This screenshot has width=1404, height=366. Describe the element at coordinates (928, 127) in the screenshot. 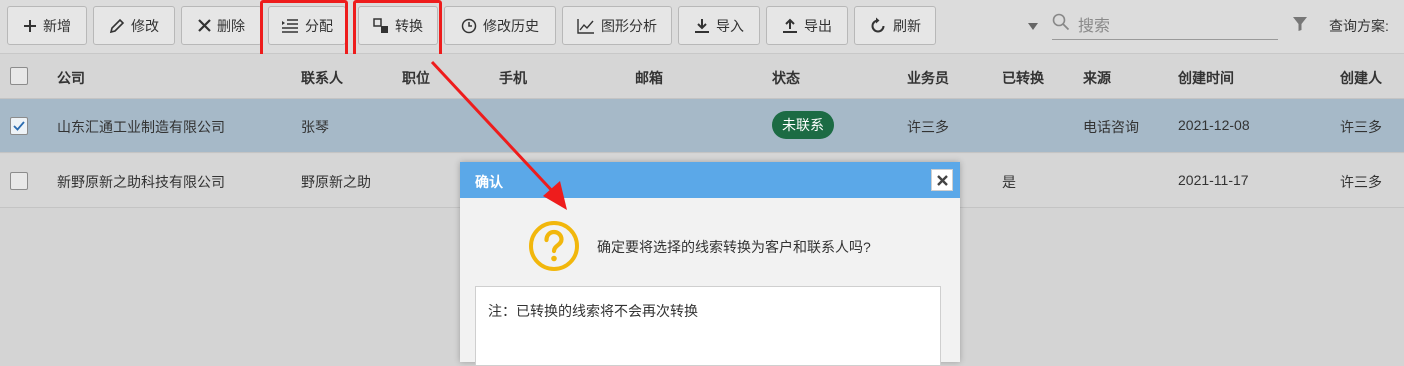

I see `cell-salesperson: 许三多` at that location.